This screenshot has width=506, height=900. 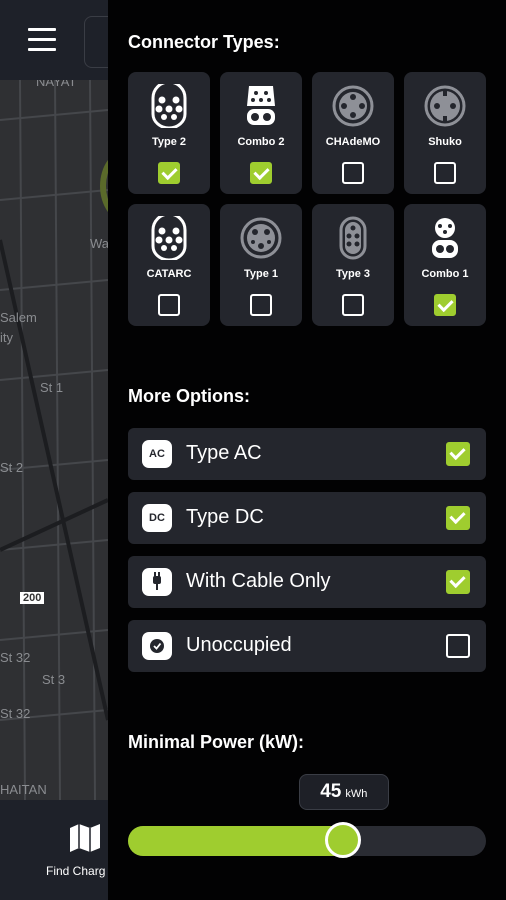 What do you see at coordinates (261, 238) in the screenshot?
I see `type1-connector-icon` at bounding box center [261, 238].